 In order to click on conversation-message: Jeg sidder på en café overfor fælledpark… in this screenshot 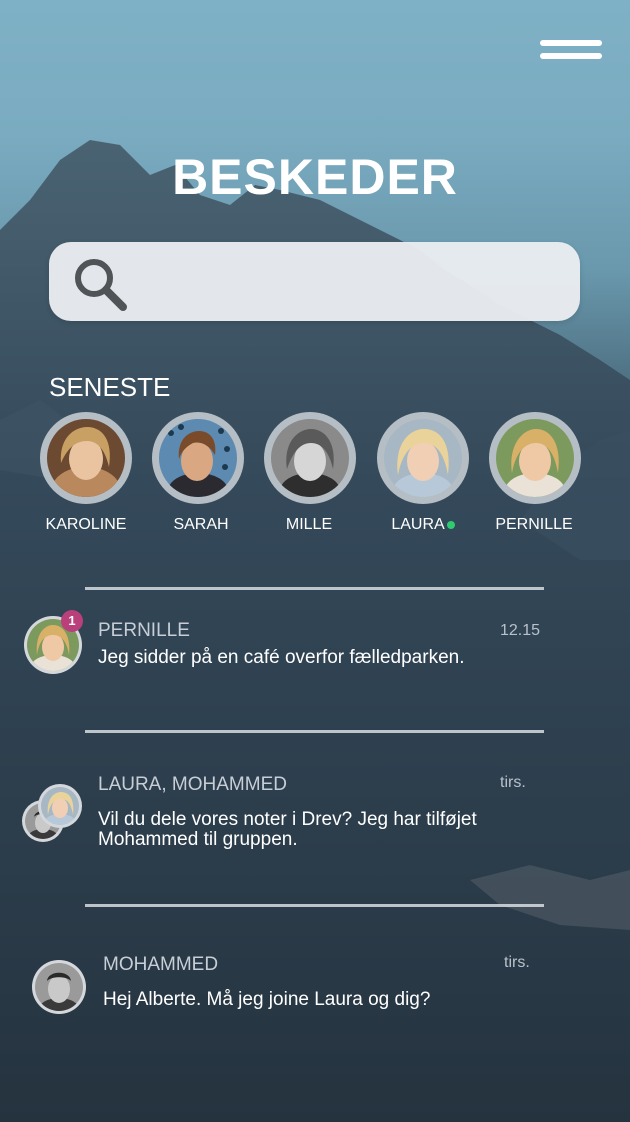, I will do `click(281, 657)`.